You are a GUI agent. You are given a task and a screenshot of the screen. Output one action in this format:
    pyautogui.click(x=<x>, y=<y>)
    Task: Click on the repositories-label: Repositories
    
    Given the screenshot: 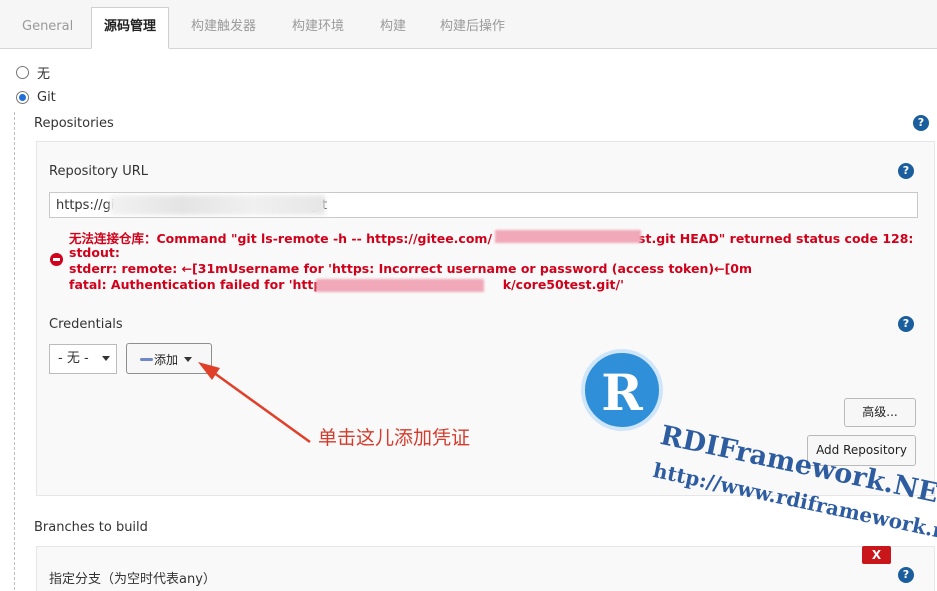 What is the action you would take?
    pyautogui.click(x=74, y=123)
    